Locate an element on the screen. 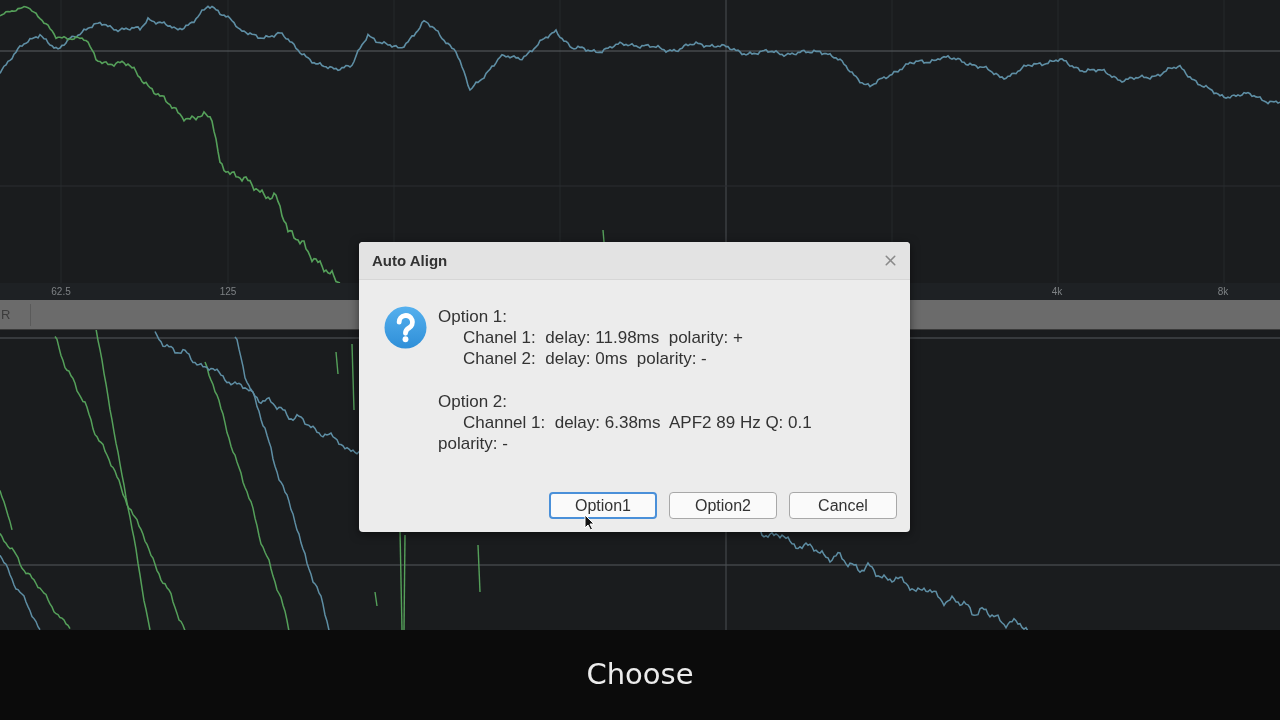 This screenshot has width=1280, height=720. dialog-button: Option1 is located at coordinates (603, 505).